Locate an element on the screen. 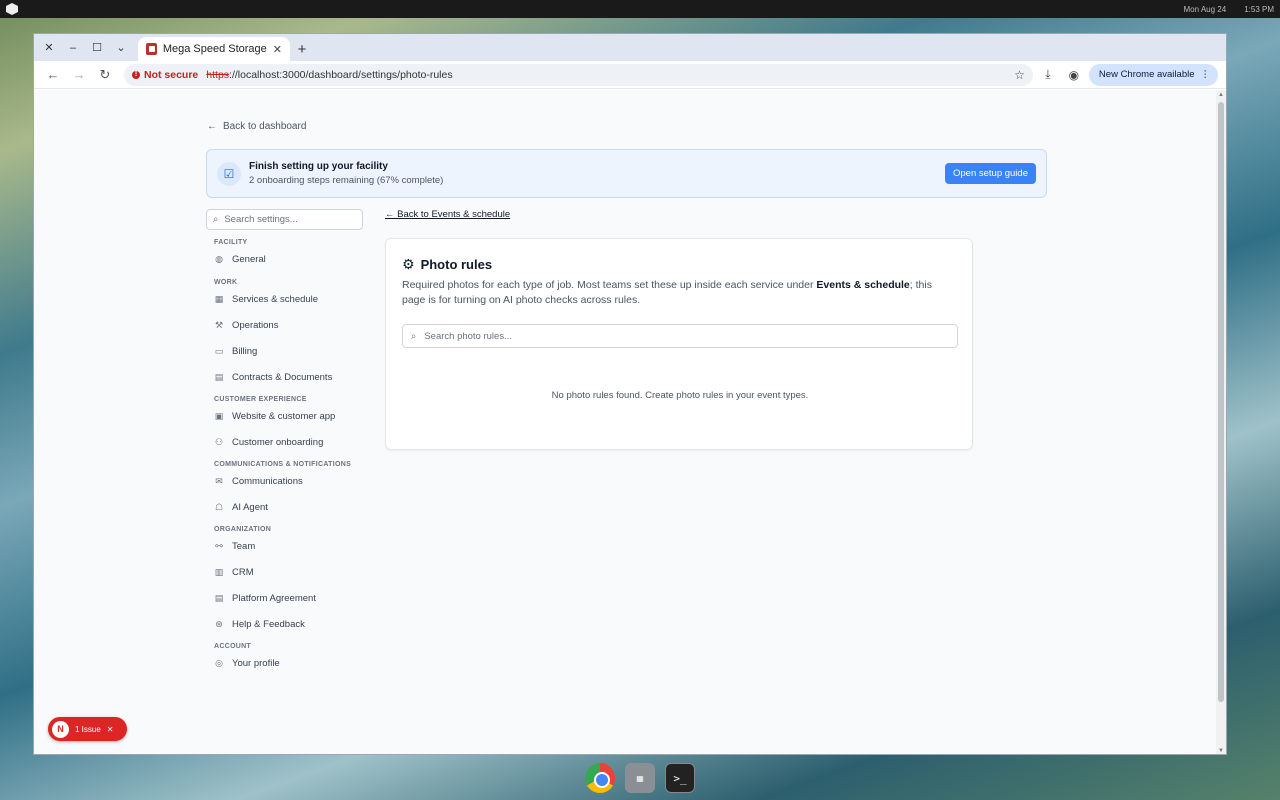 The height and width of the screenshot is (800, 1280). sidebar-item-label: Website & customer app is located at coordinates (284, 416).